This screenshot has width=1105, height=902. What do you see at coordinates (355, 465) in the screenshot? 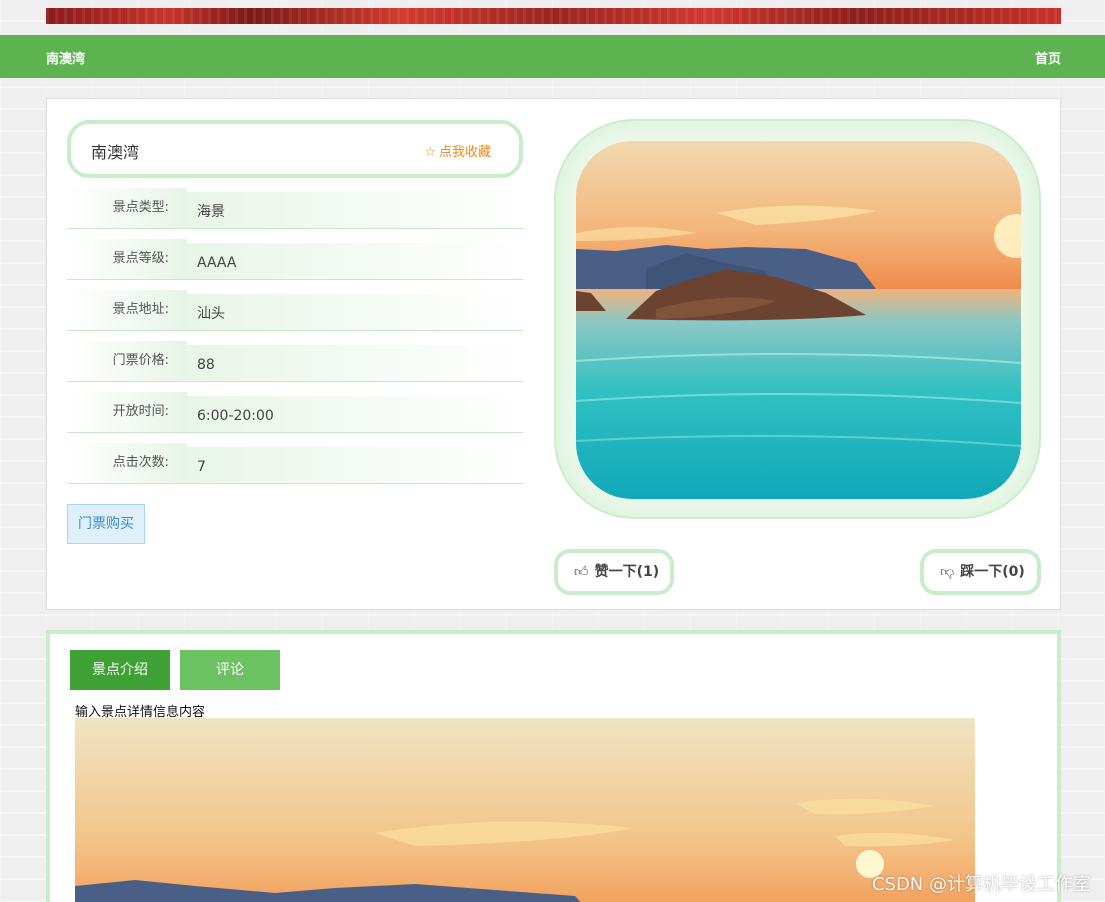
I see `info-value: 7` at bounding box center [355, 465].